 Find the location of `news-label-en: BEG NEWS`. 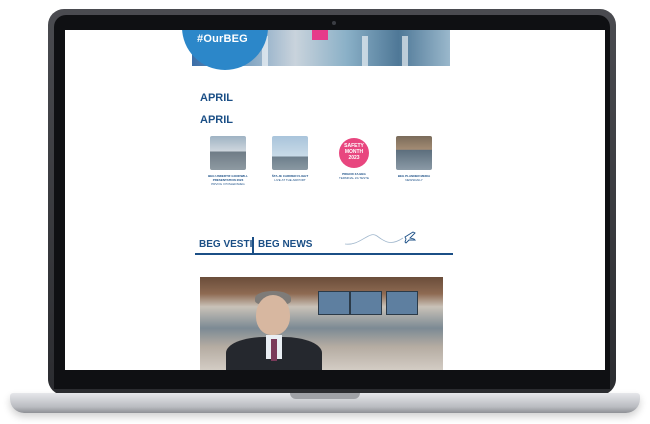

news-label-en: BEG NEWS is located at coordinates (285, 244).